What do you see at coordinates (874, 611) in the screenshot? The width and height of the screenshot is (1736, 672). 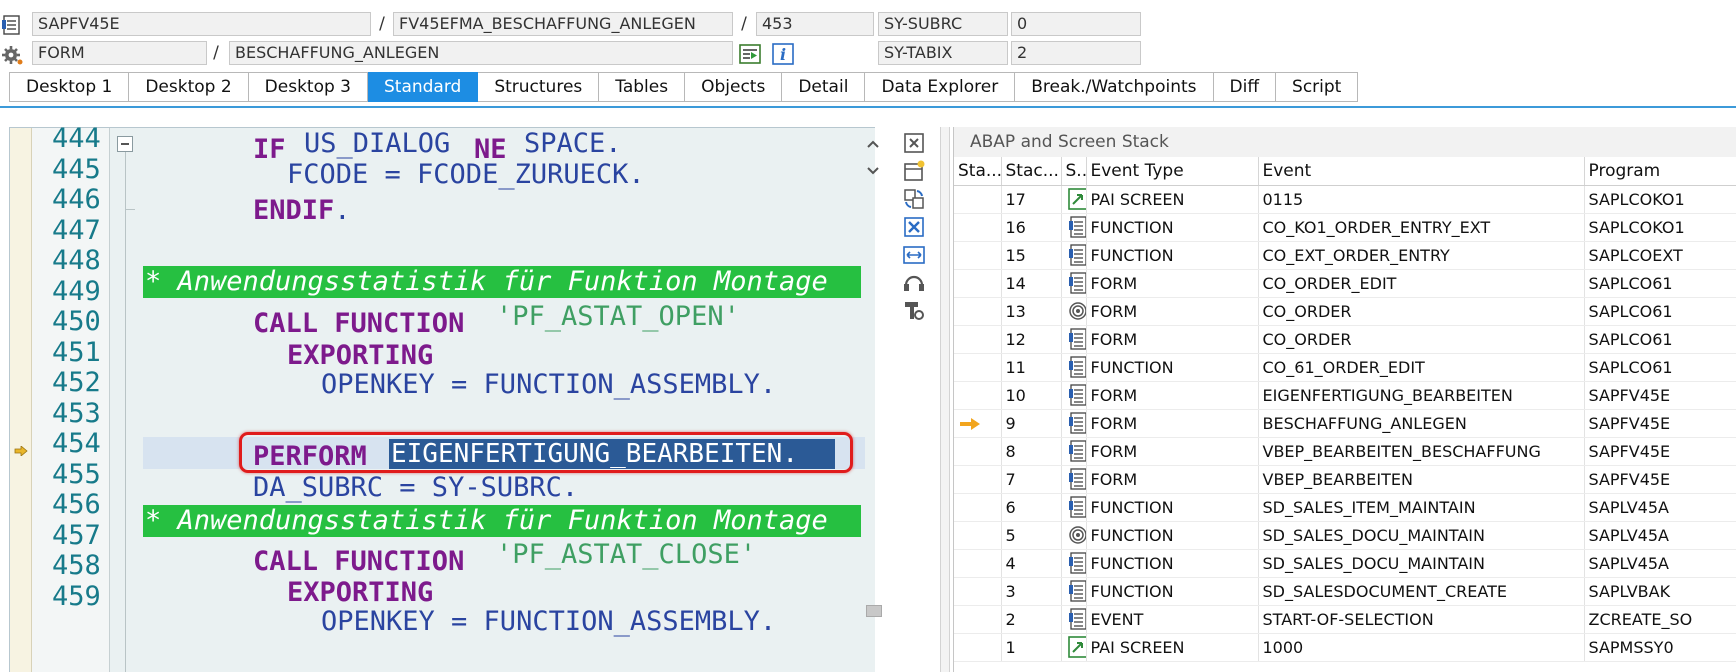 I see `scroll-thumb` at bounding box center [874, 611].